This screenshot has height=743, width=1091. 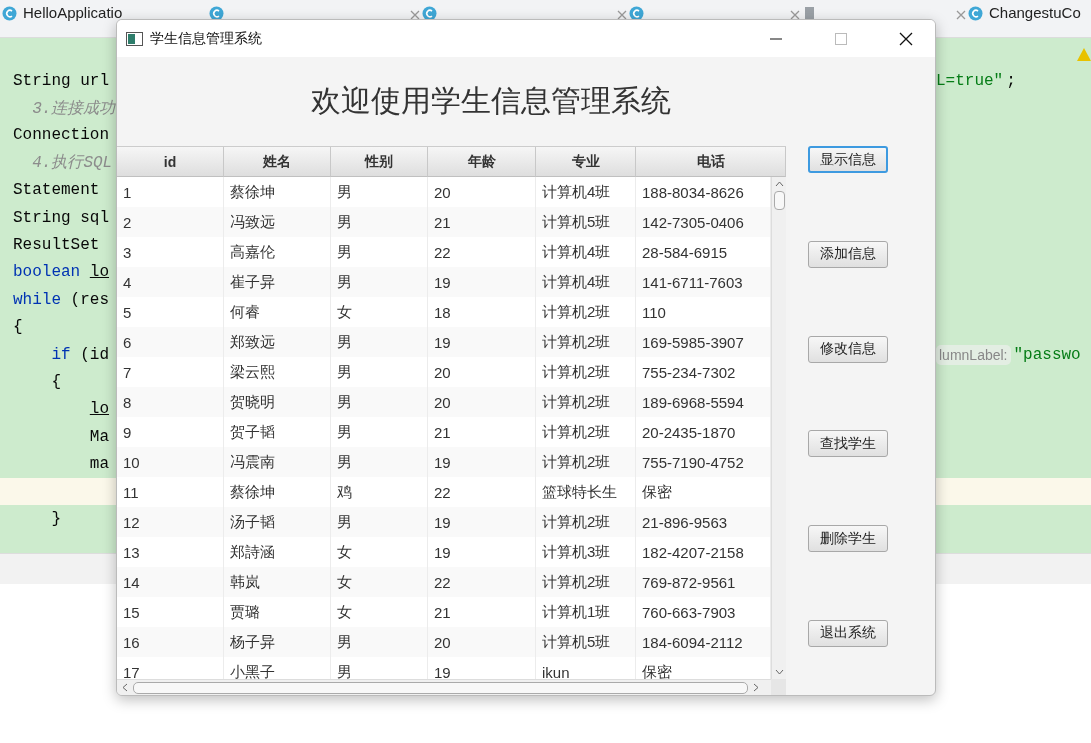 What do you see at coordinates (277, 222) in the screenshot?
I see `table-cell: 冯致远` at bounding box center [277, 222].